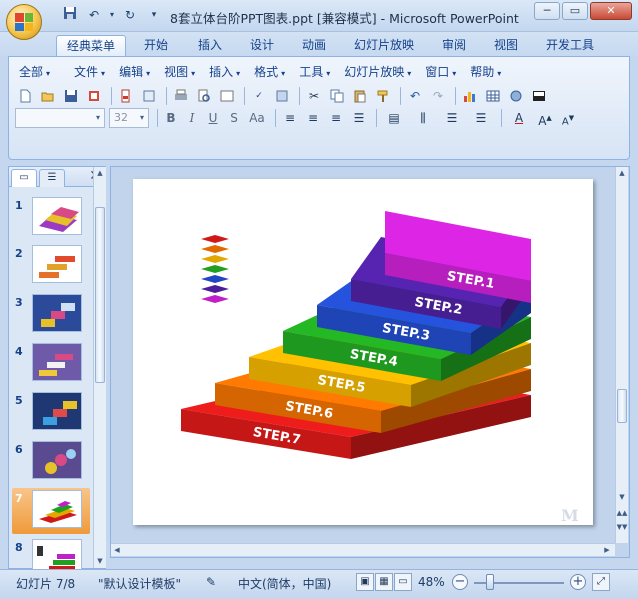  What do you see at coordinates (337, 96) in the screenshot?
I see `copy-icon` at bounding box center [337, 96].